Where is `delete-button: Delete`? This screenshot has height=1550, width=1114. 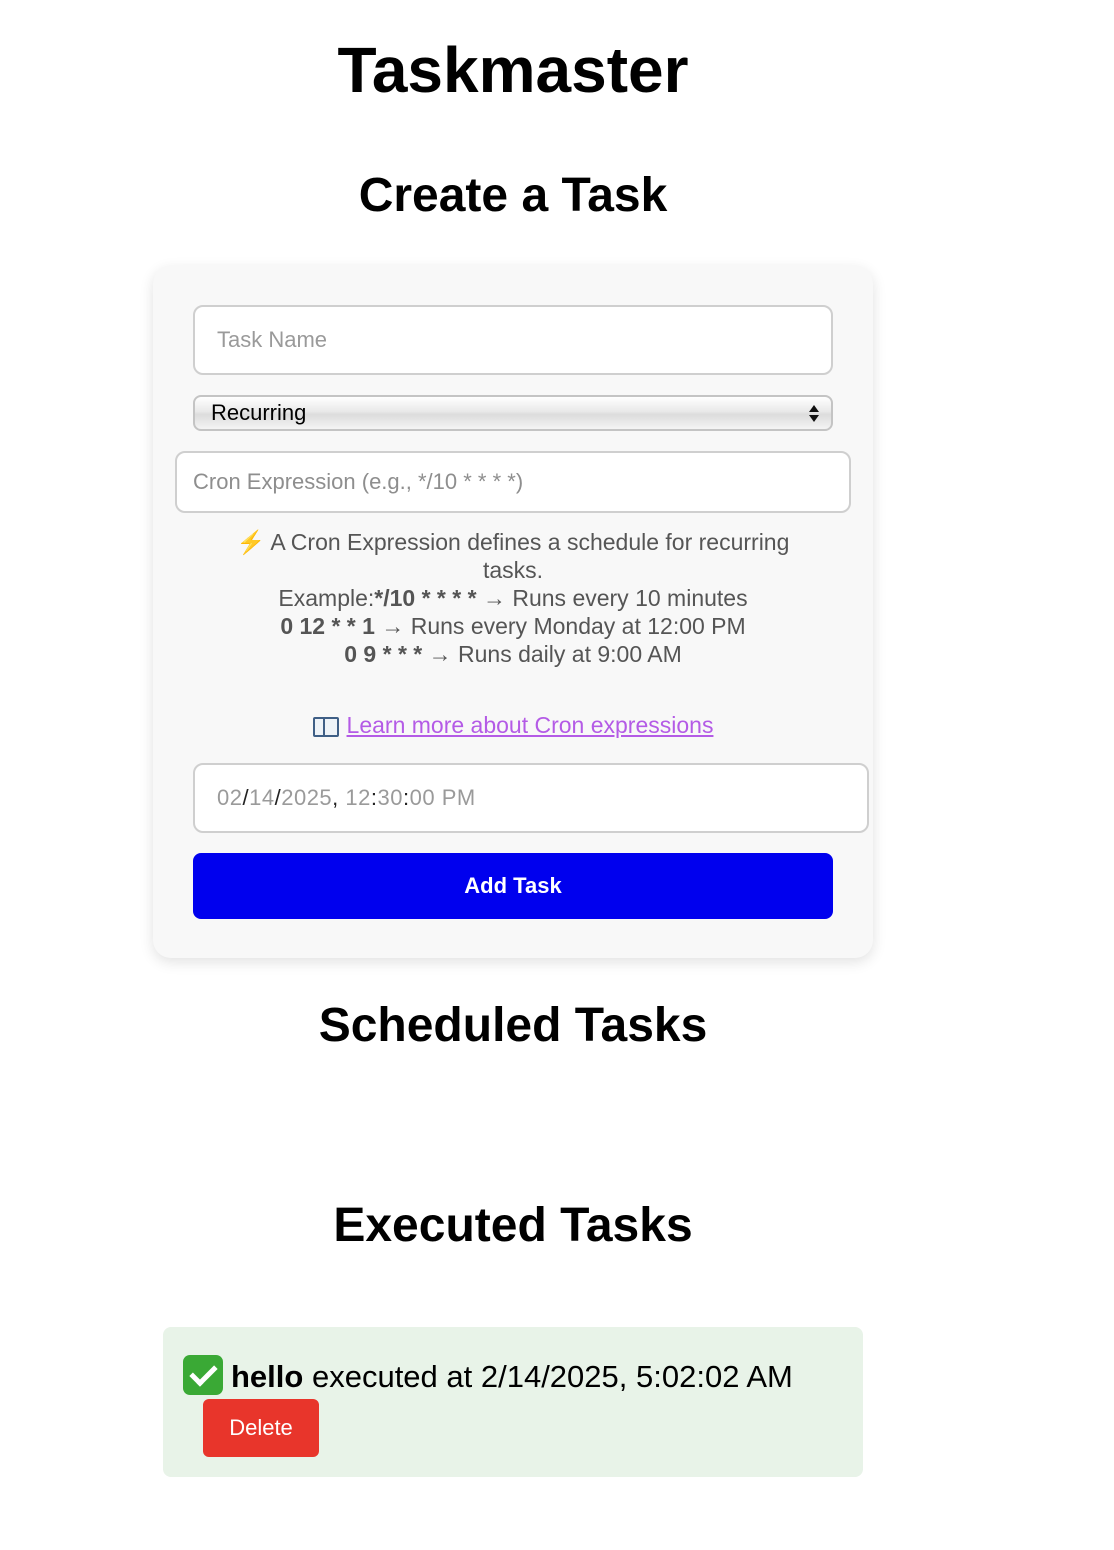 delete-button: Delete is located at coordinates (261, 1428).